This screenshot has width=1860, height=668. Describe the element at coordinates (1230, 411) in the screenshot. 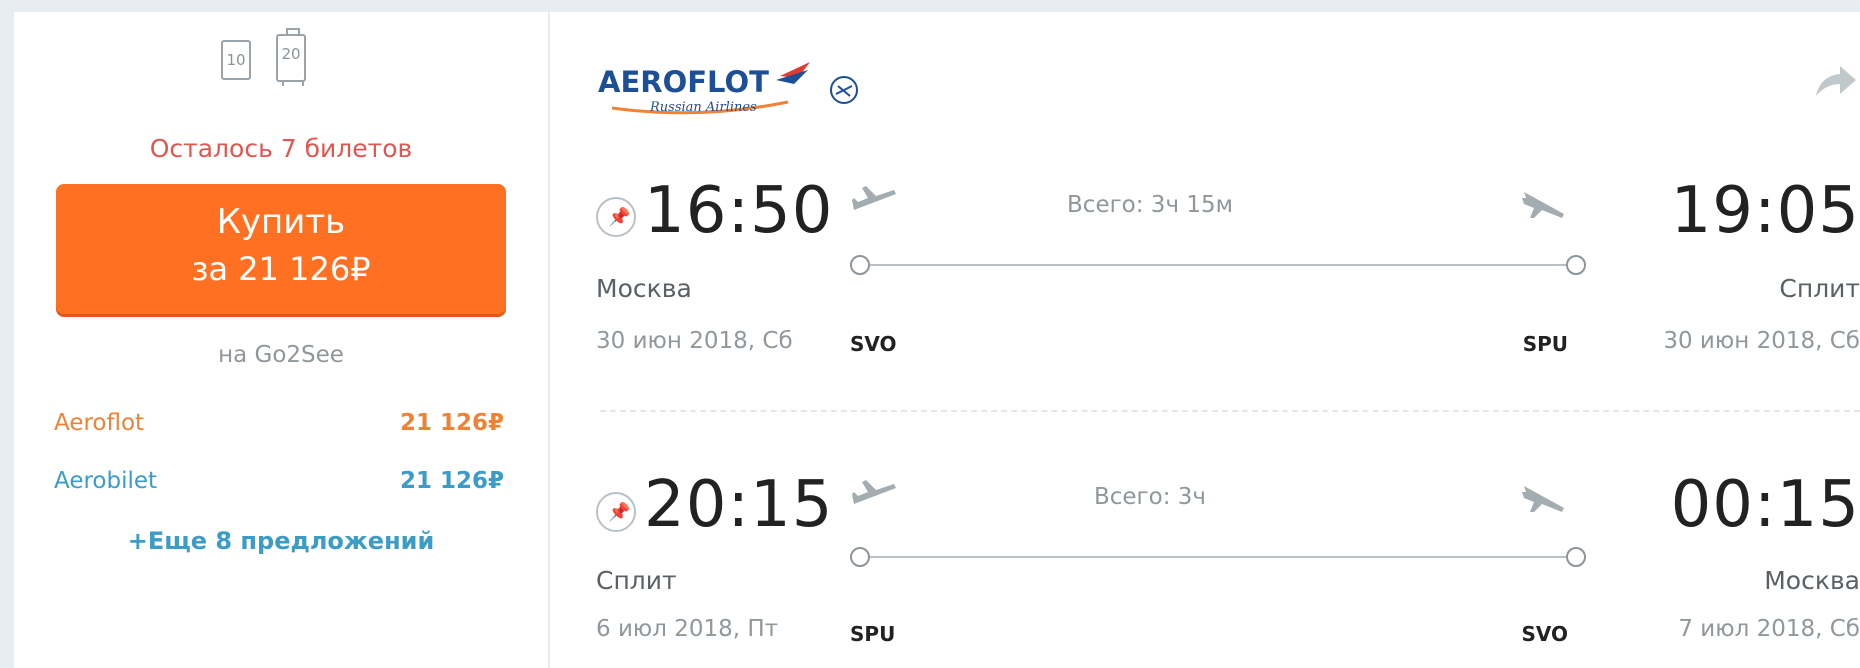

I see `legs-divider` at that location.